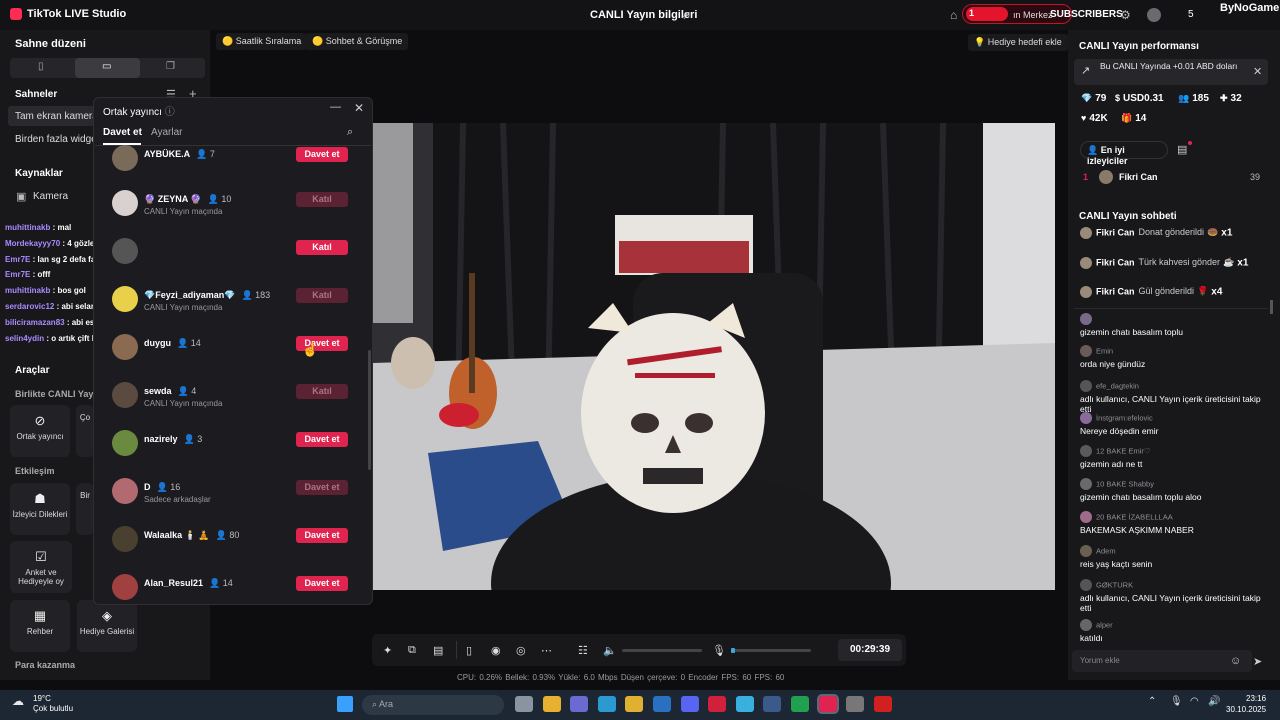 The image size is (1280, 720). Describe the element at coordinates (41, 66) in the screenshot. I see `portrait-layout-icon: ▯` at that location.